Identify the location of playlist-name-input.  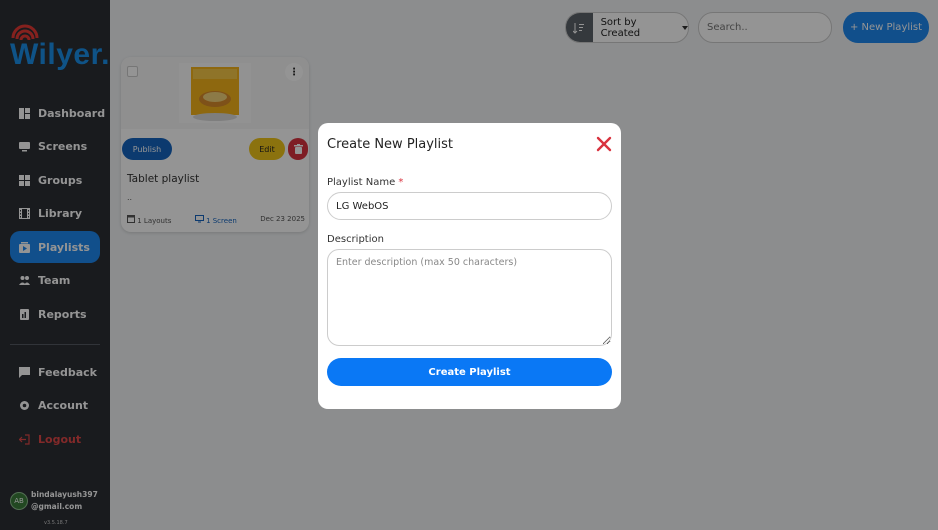
(469, 206).